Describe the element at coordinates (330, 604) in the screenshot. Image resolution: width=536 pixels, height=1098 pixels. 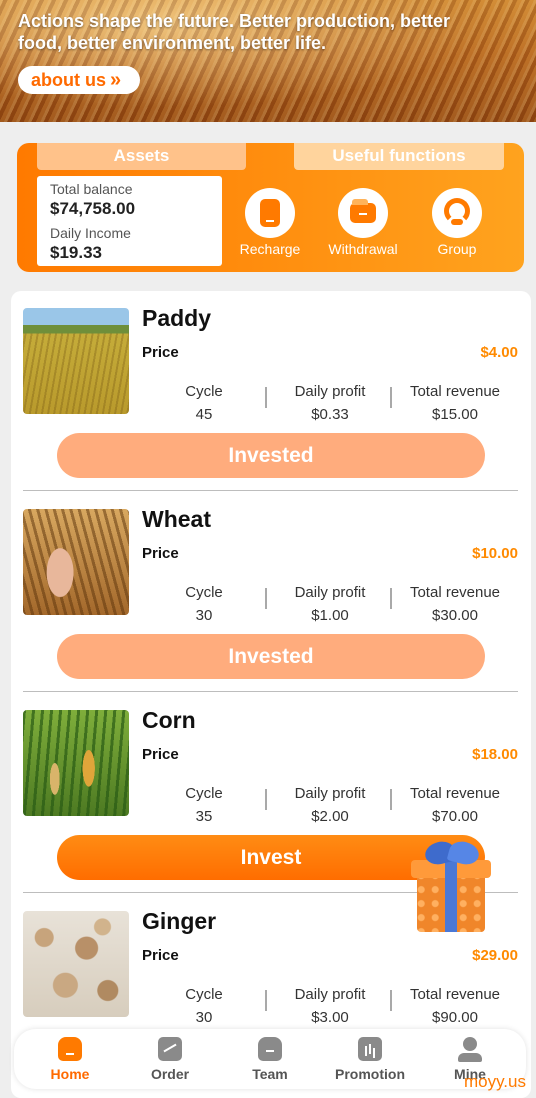
I see `daily-profit-stat: Daily profit $1.00` at that location.